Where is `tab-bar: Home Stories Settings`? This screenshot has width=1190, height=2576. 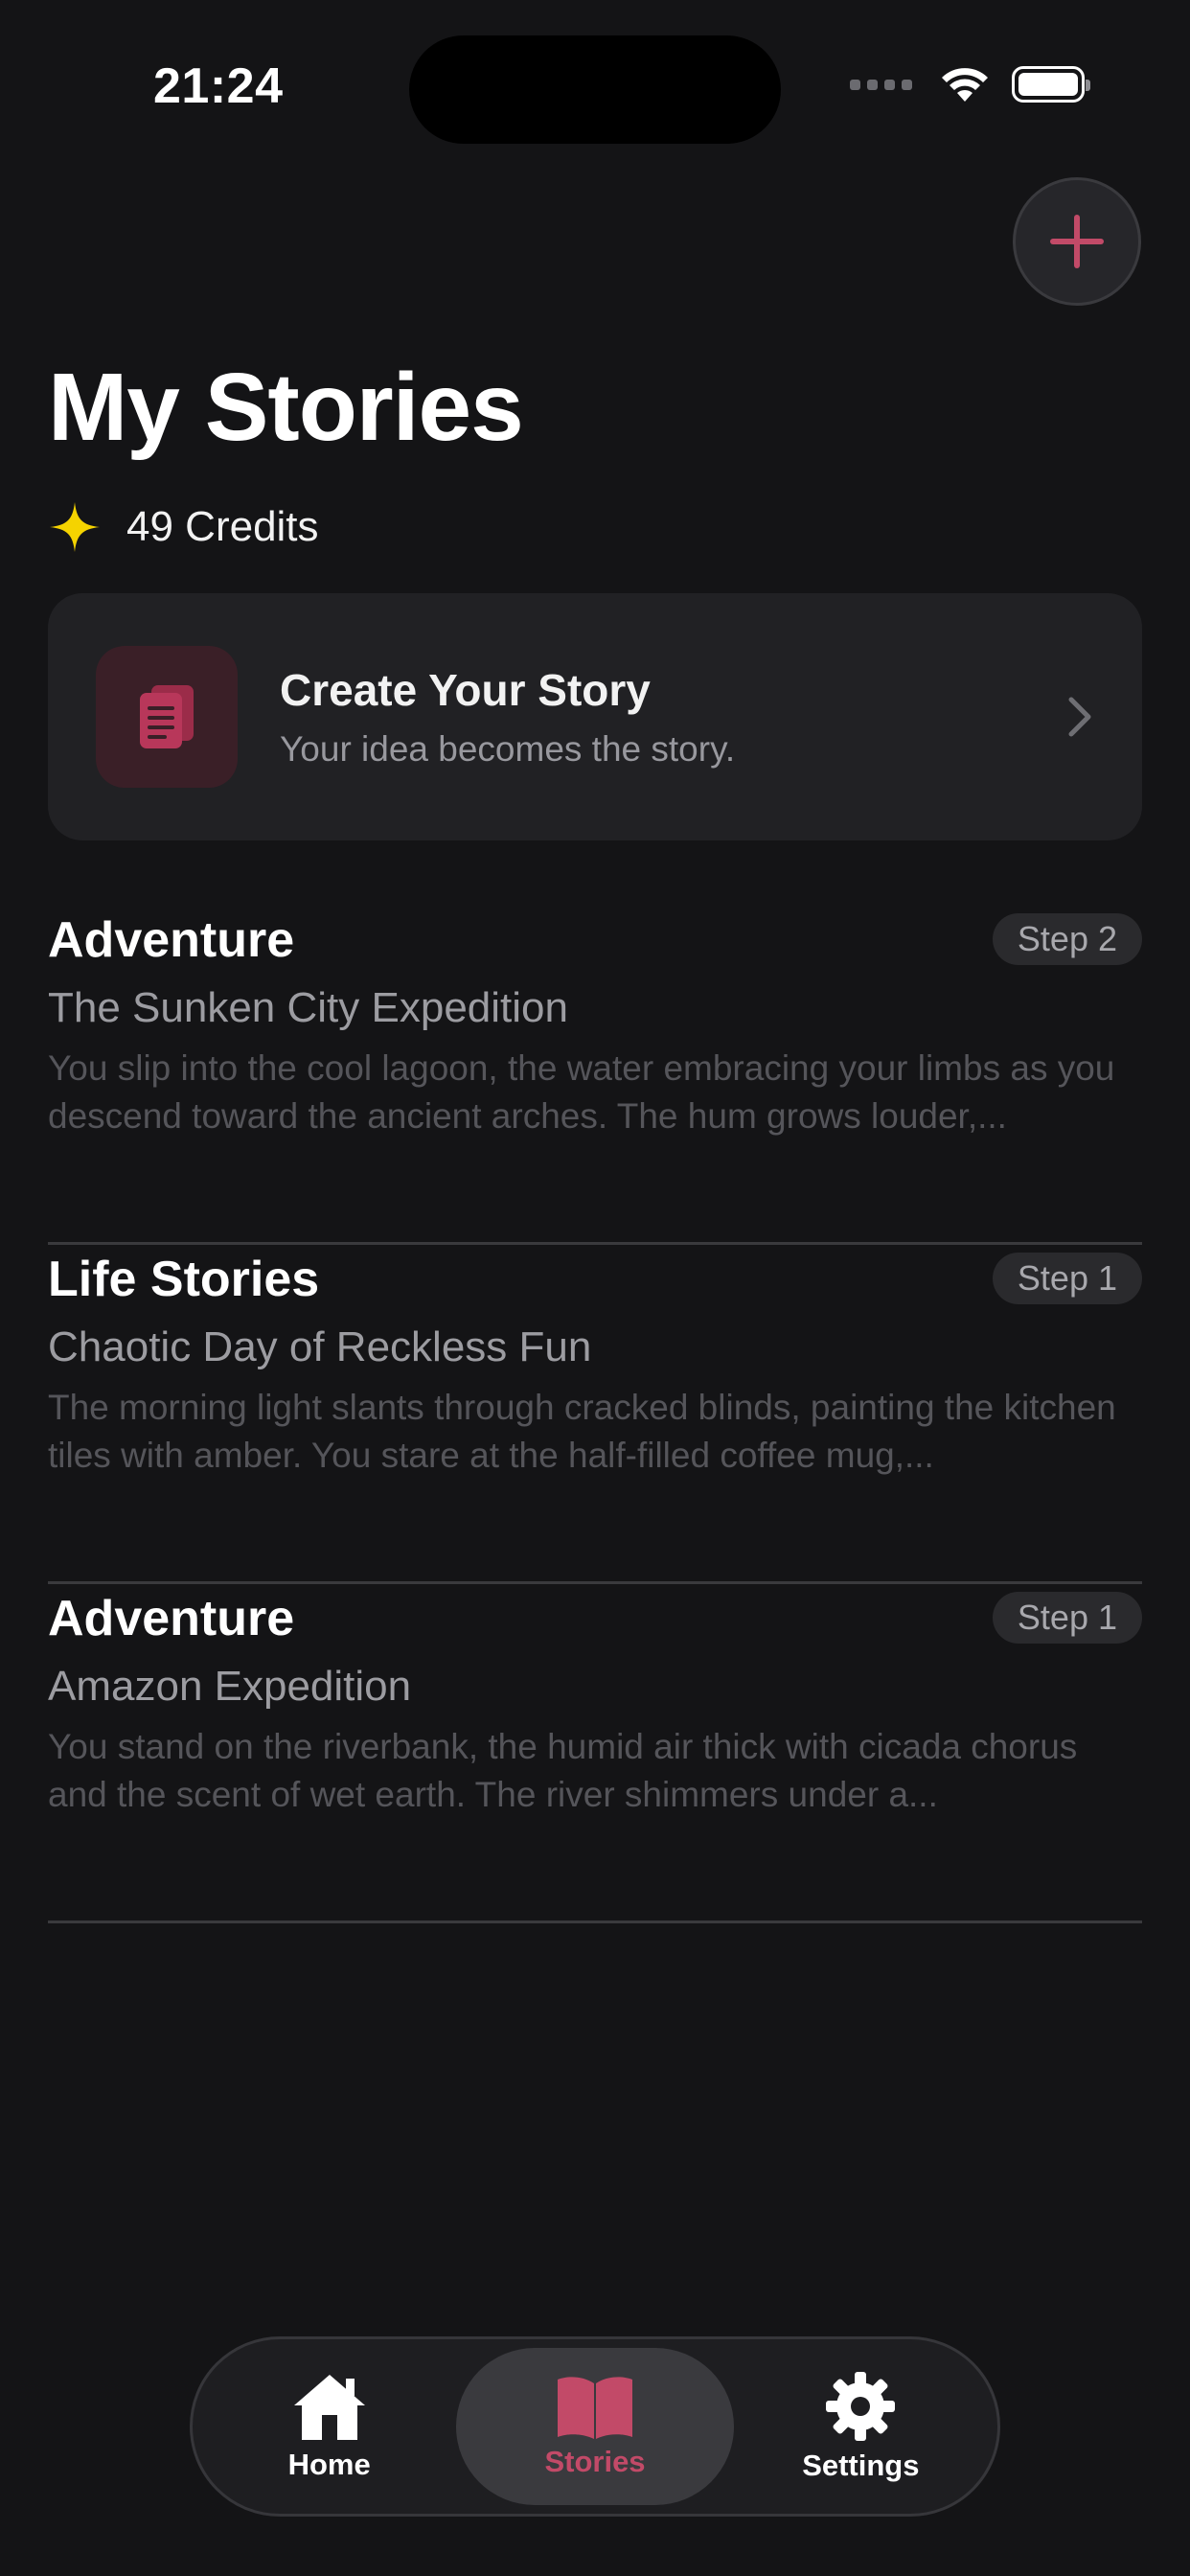 tab-bar: Home Stories Settings is located at coordinates (595, 2426).